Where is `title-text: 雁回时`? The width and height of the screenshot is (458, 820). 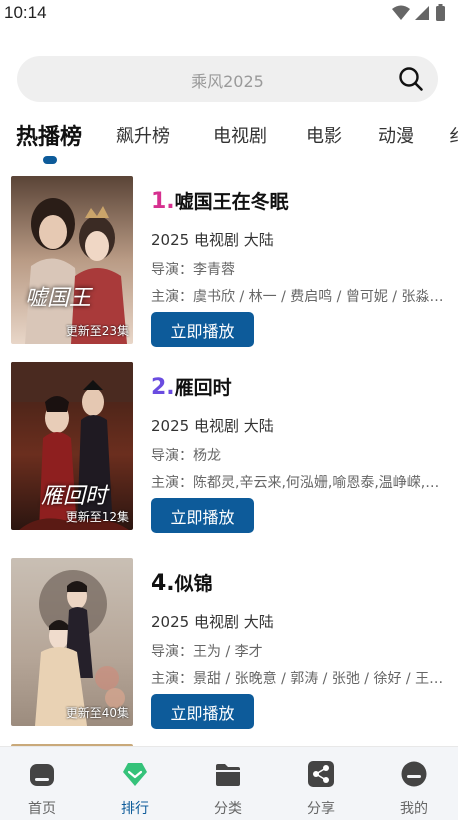 title-text: 雁回时 is located at coordinates (203, 388).